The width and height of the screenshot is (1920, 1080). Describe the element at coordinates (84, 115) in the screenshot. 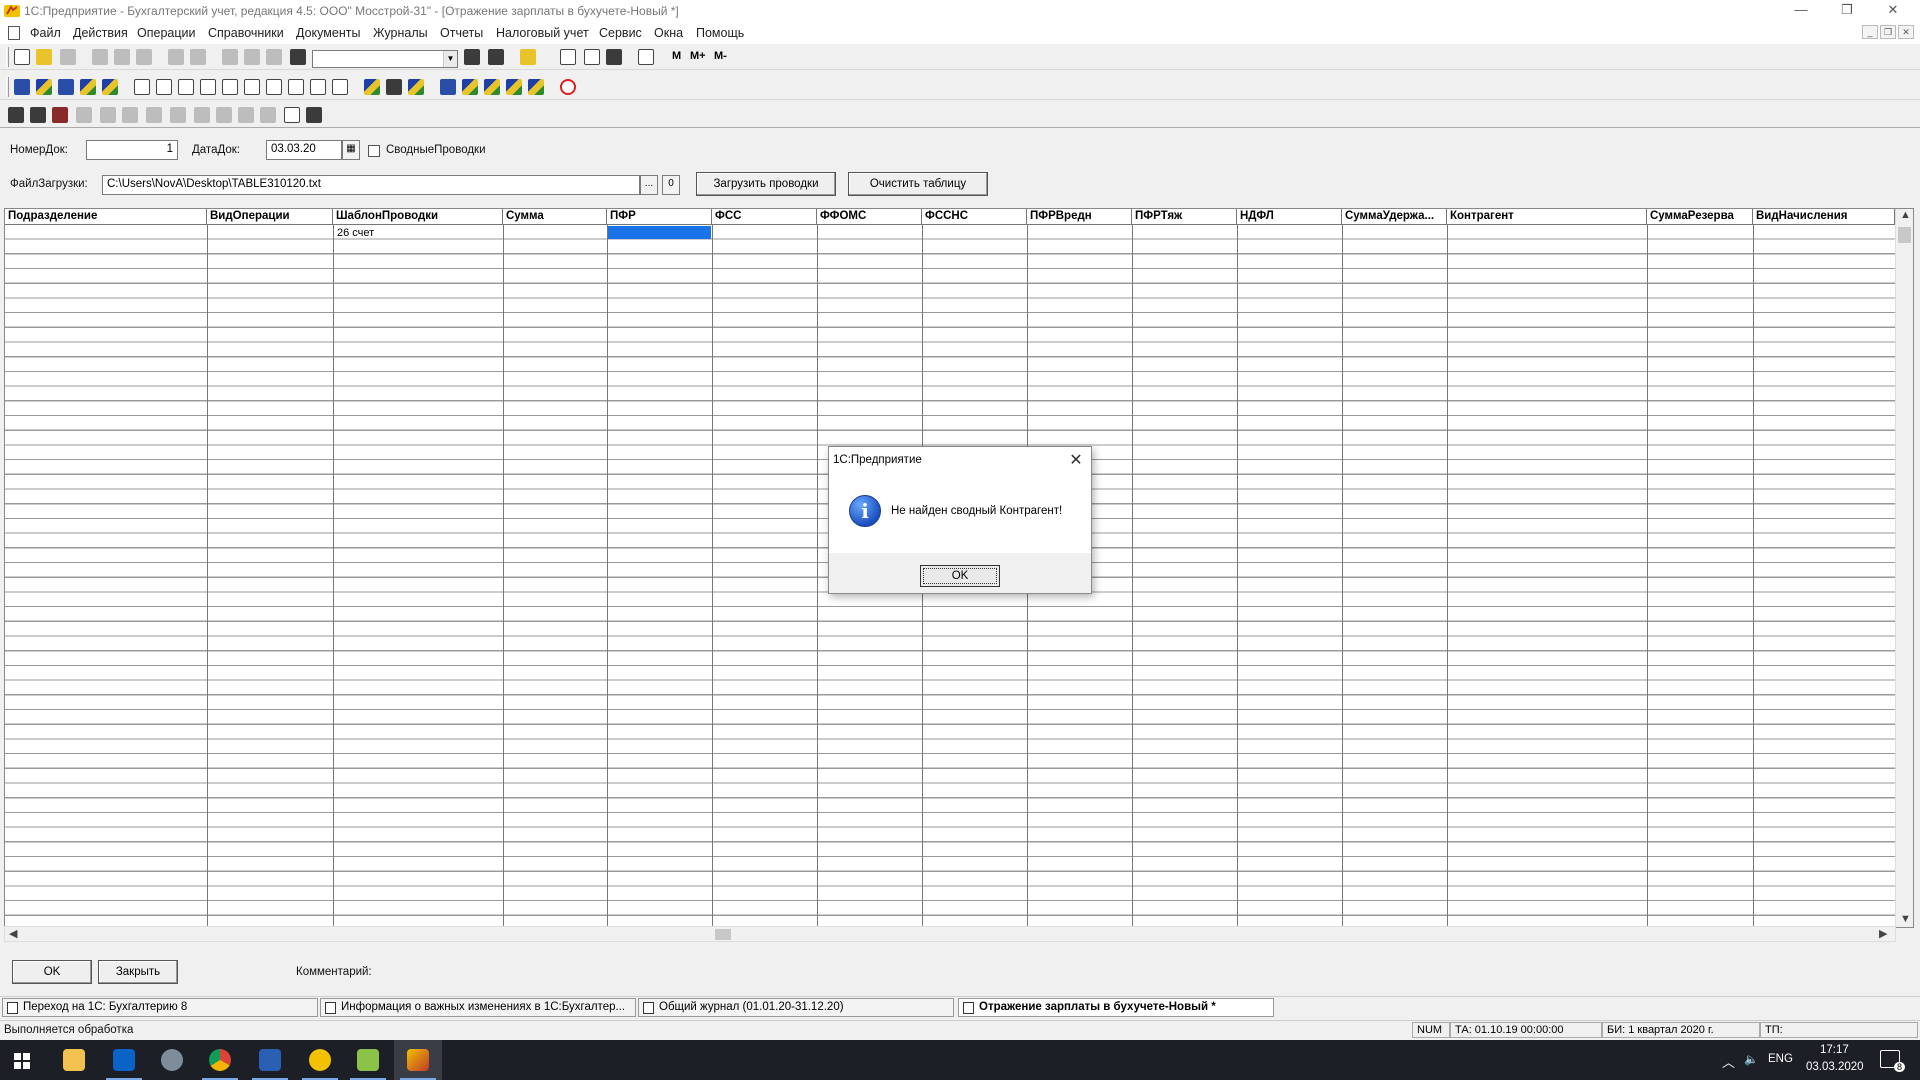

I see `copy-row-icon` at that location.